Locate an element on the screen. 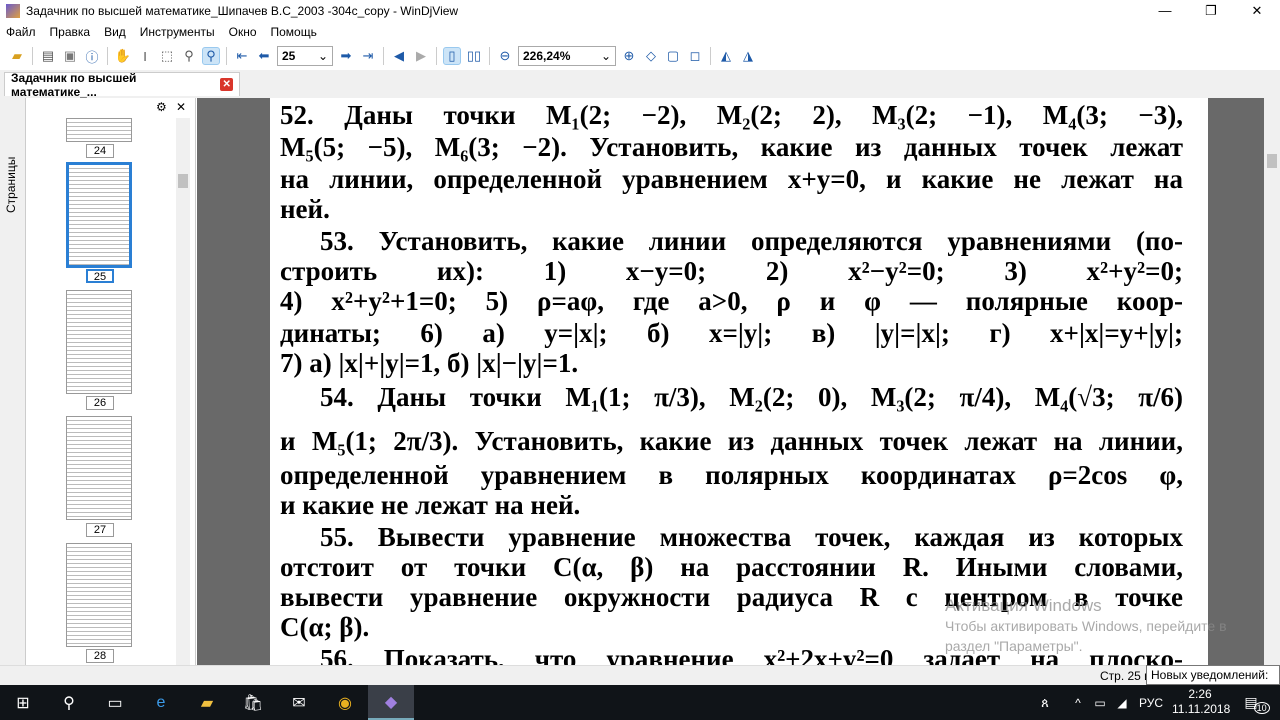 This screenshot has height=720, width=1280. first-page-icon: ⇤ is located at coordinates (242, 56).